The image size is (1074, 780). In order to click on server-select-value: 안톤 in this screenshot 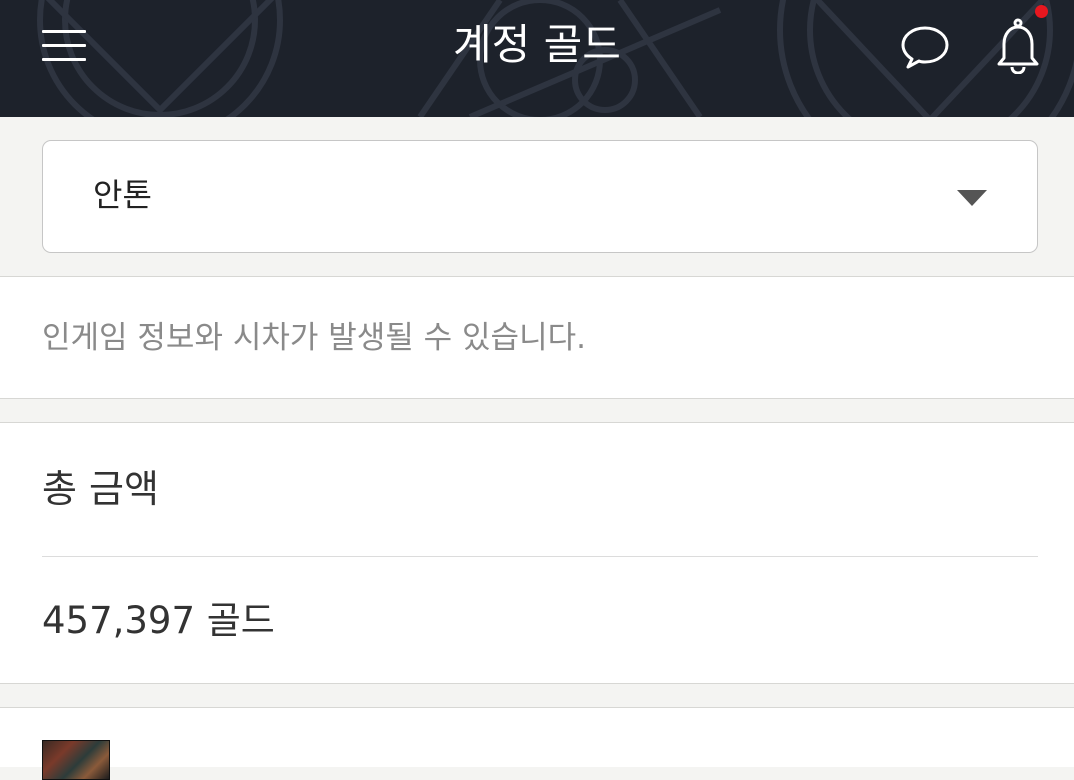, I will do `click(122, 195)`.